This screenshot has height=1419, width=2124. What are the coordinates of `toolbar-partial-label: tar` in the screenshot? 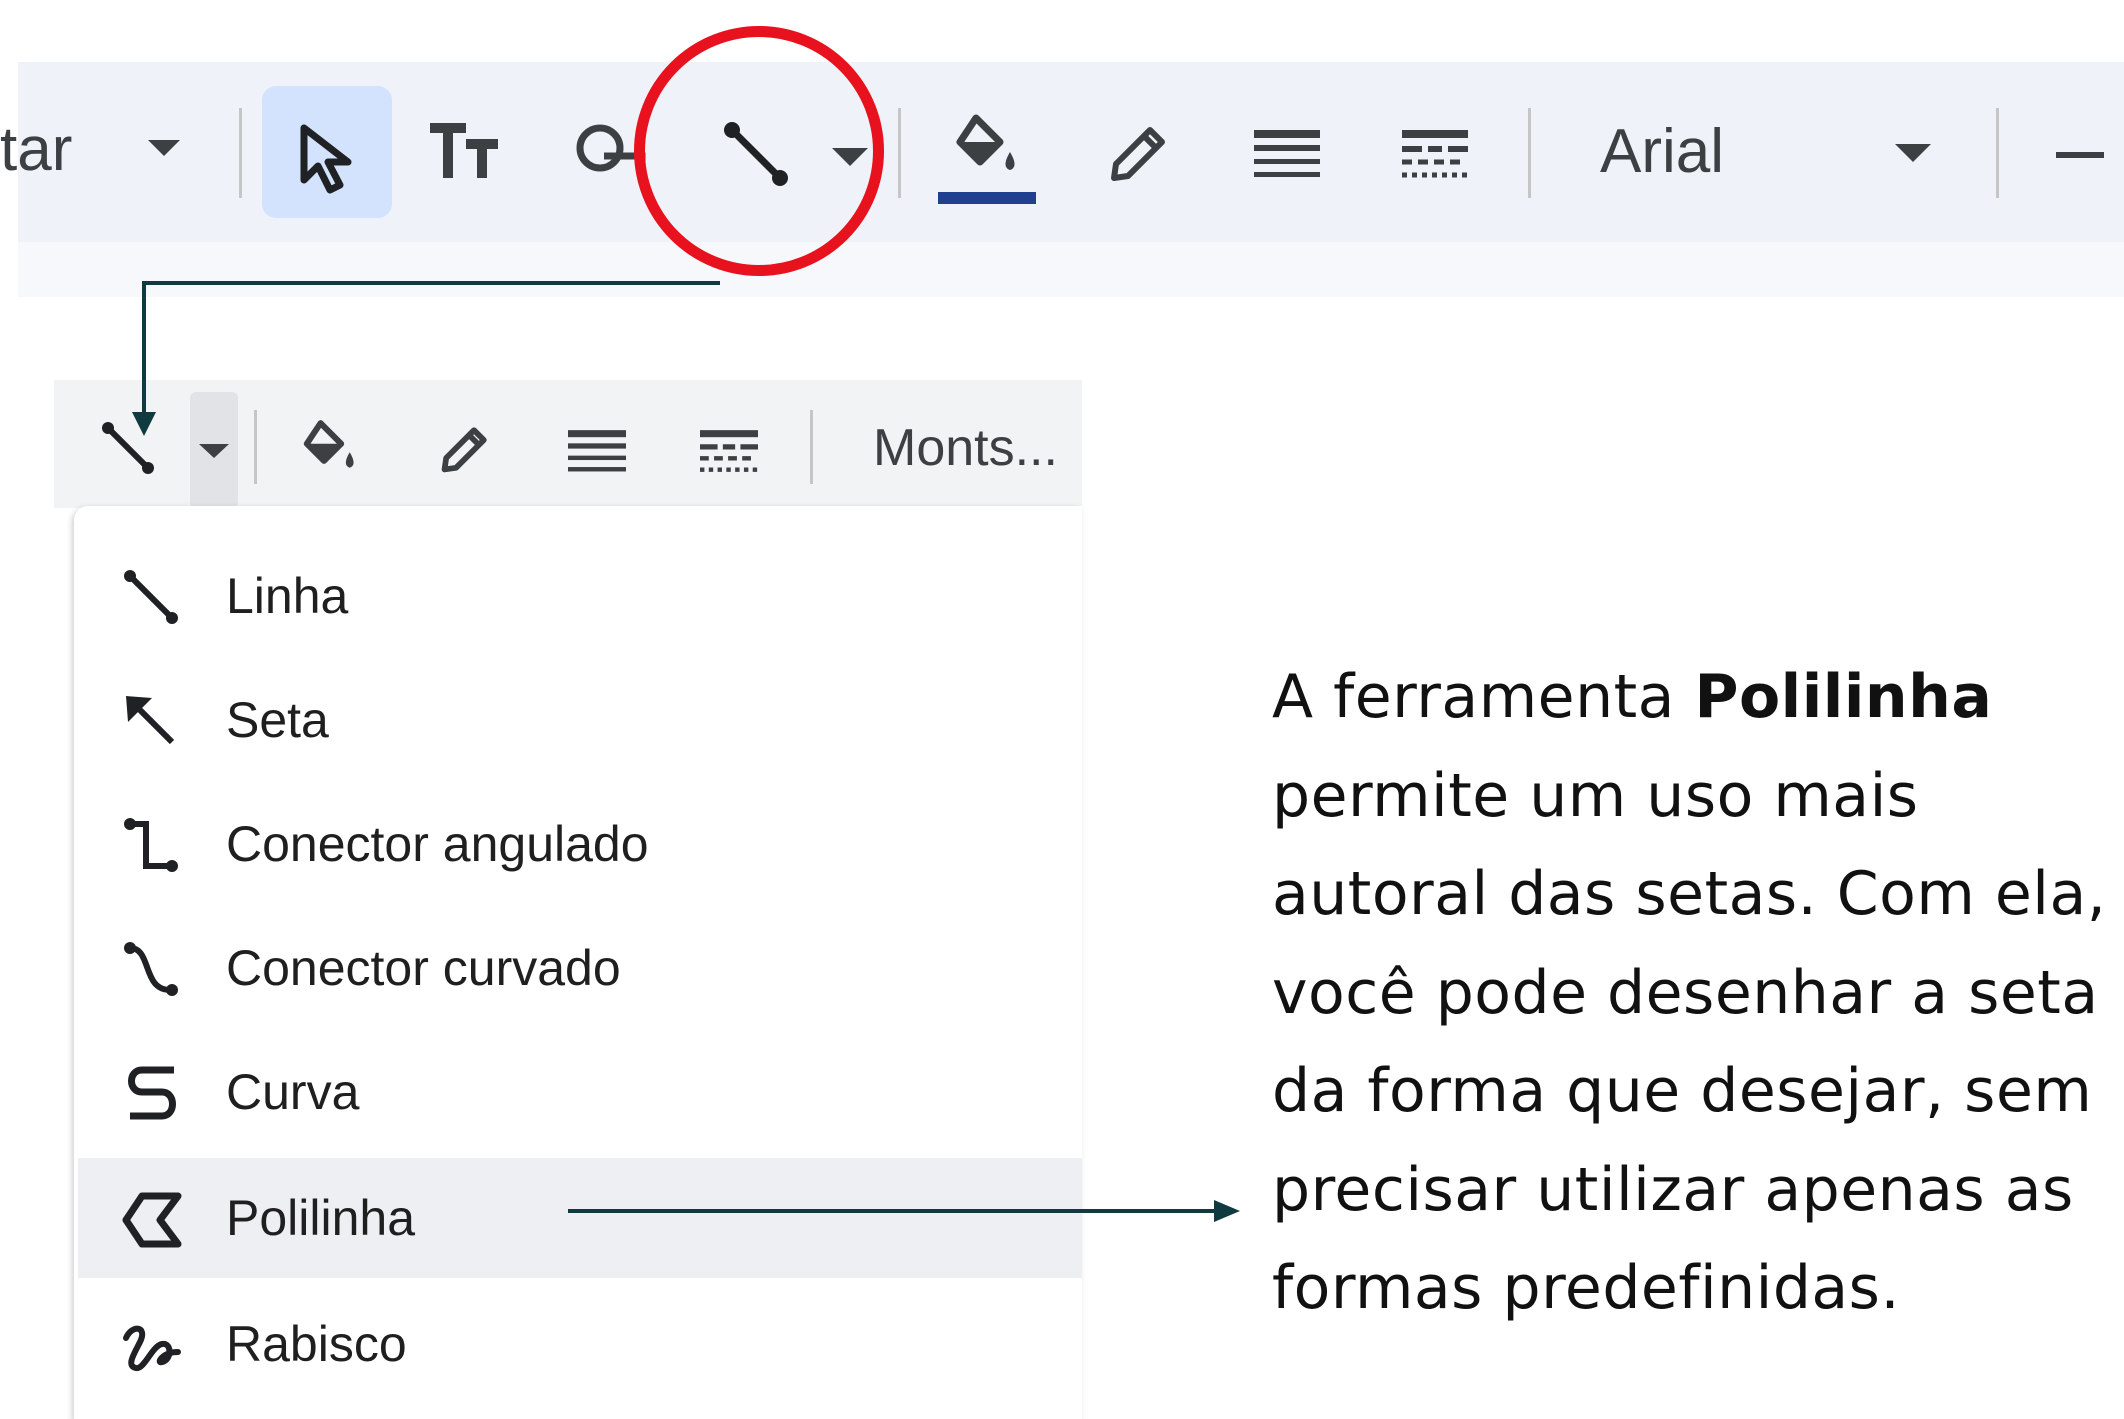 It's located at (36, 149).